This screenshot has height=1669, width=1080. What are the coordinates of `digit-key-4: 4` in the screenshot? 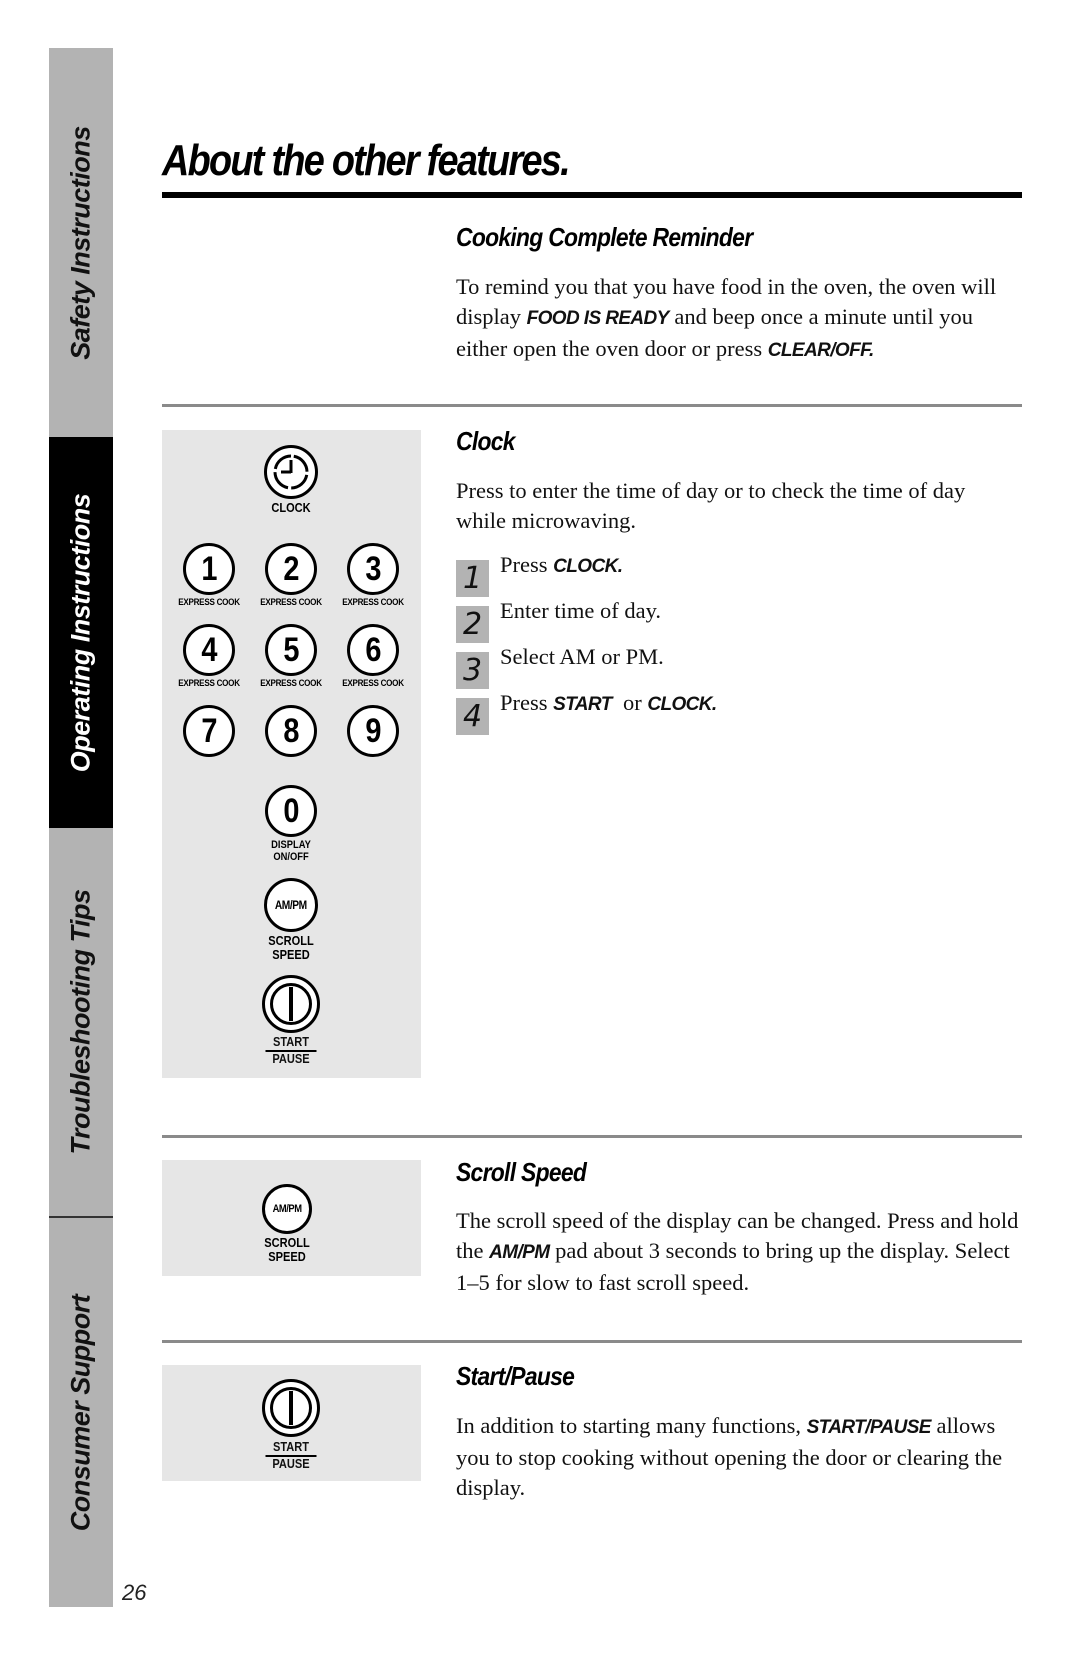 It's located at (209, 650).